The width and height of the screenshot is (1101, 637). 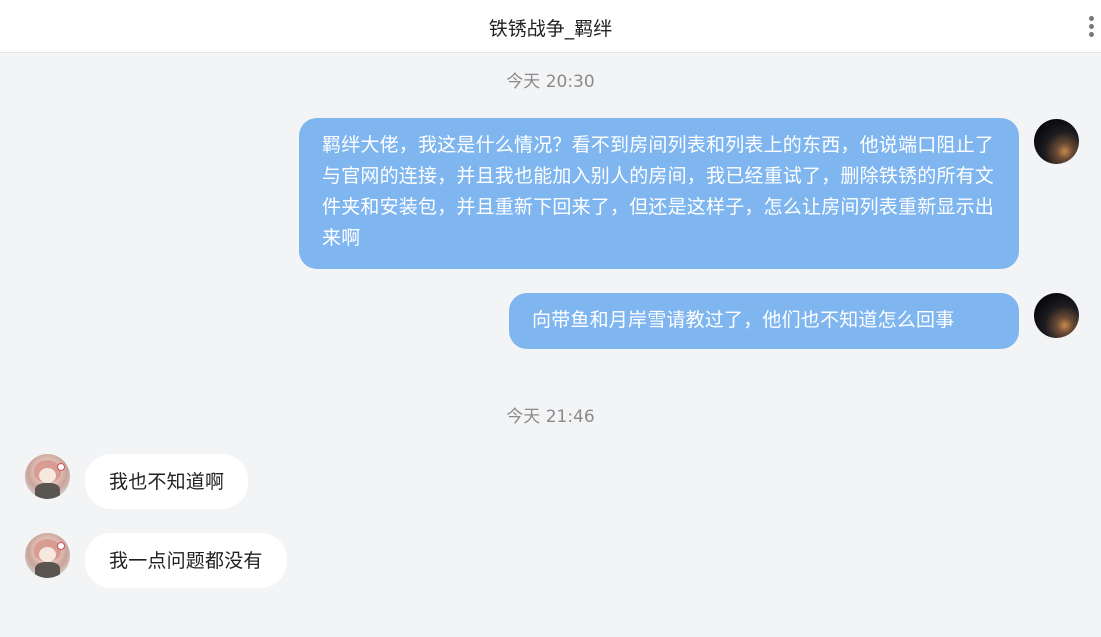 What do you see at coordinates (550, 417) in the screenshot?
I see `message-timestamp: 今天 21:46` at bounding box center [550, 417].